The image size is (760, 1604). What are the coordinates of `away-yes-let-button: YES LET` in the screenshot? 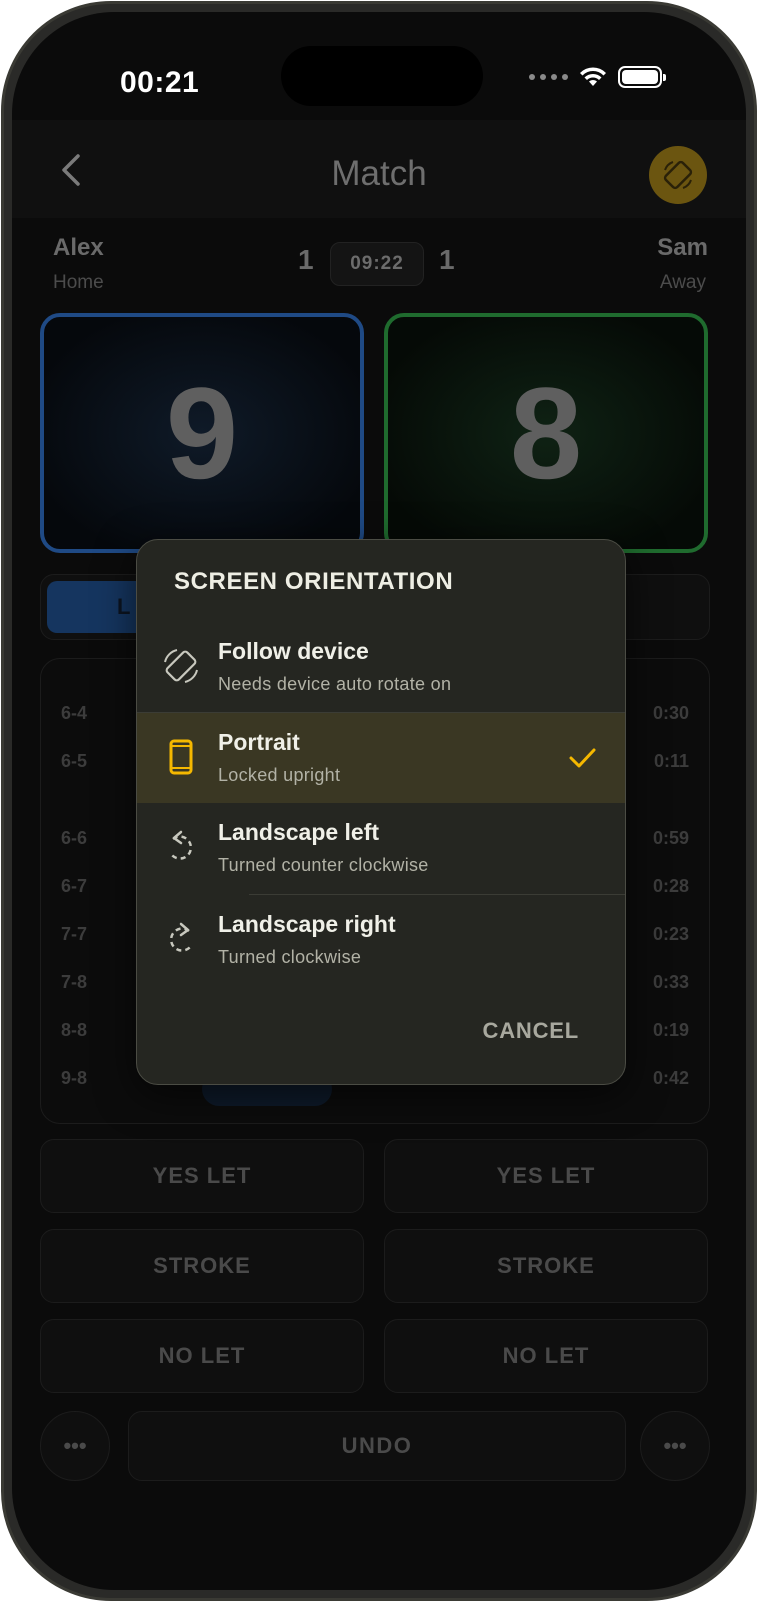 It's located at (546, 1176).